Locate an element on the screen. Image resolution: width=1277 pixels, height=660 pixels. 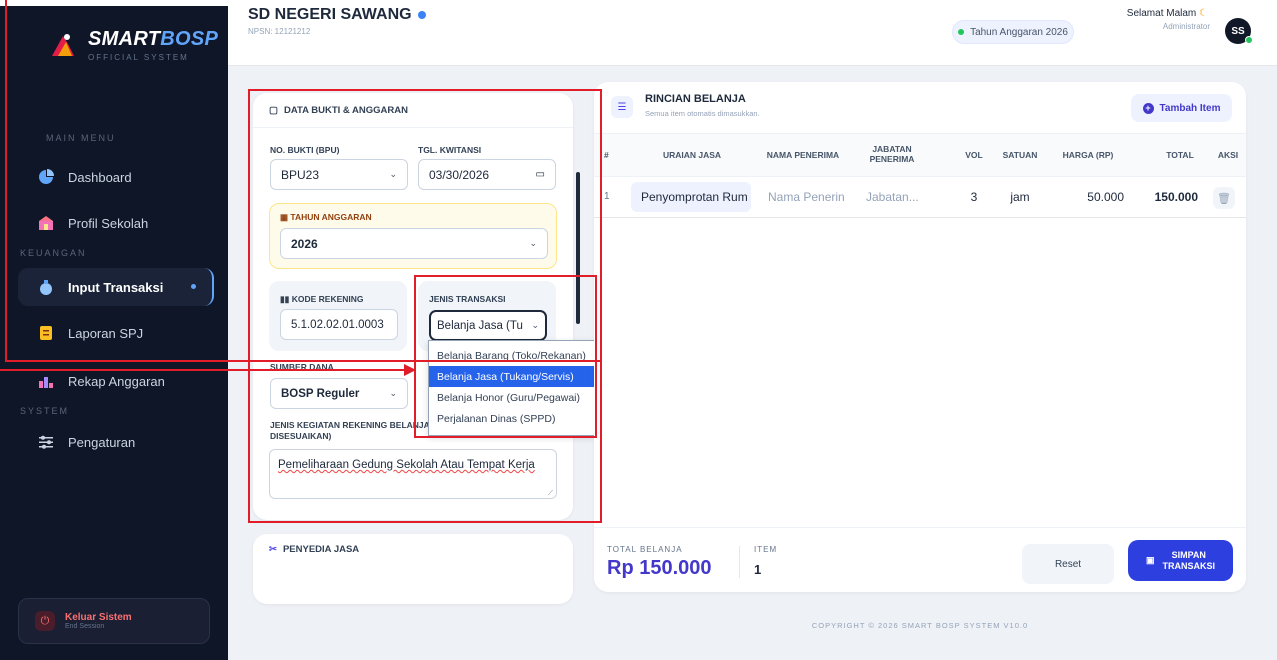
logout-sub: End Session is located at coordinates (85, 626).